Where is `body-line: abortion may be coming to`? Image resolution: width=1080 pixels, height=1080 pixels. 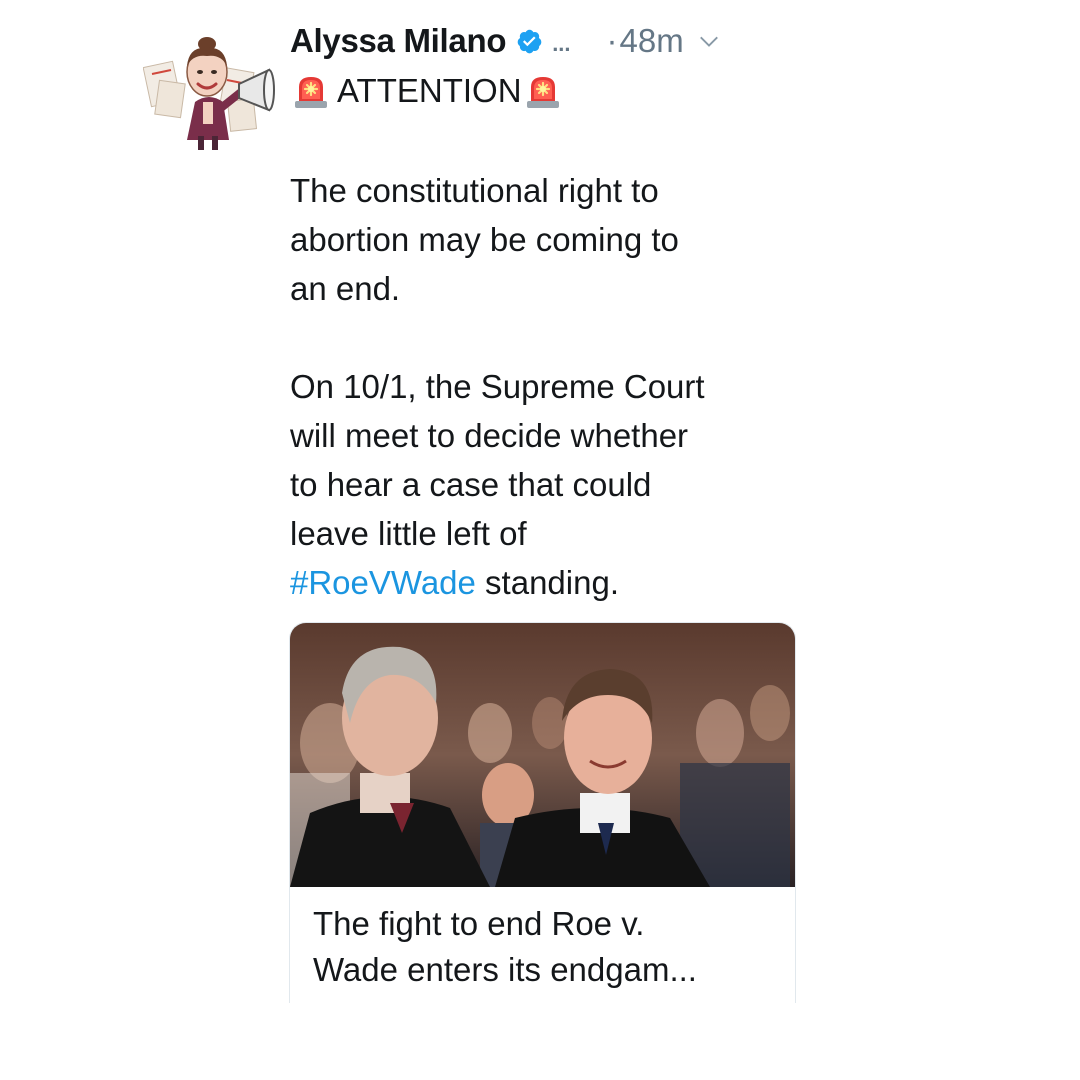 body-line: abortion may be coming to is located at coordinates (484, 239).